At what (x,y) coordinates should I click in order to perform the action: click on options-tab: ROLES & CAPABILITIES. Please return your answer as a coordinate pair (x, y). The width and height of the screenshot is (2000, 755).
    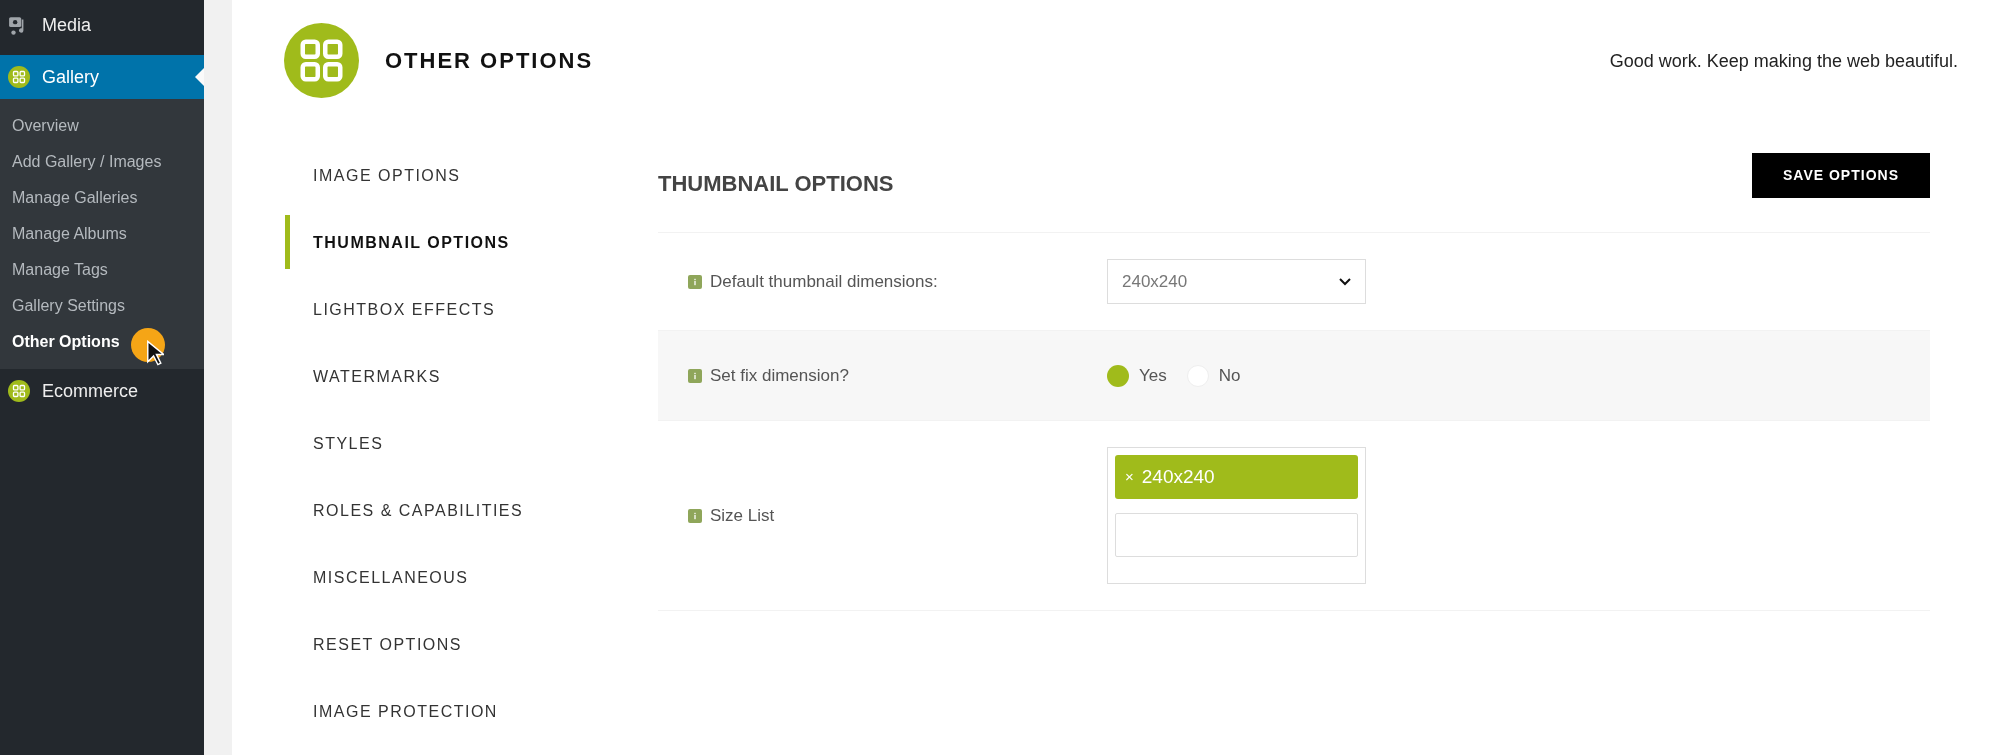
    Looking at the image, I should click on (418, 510).